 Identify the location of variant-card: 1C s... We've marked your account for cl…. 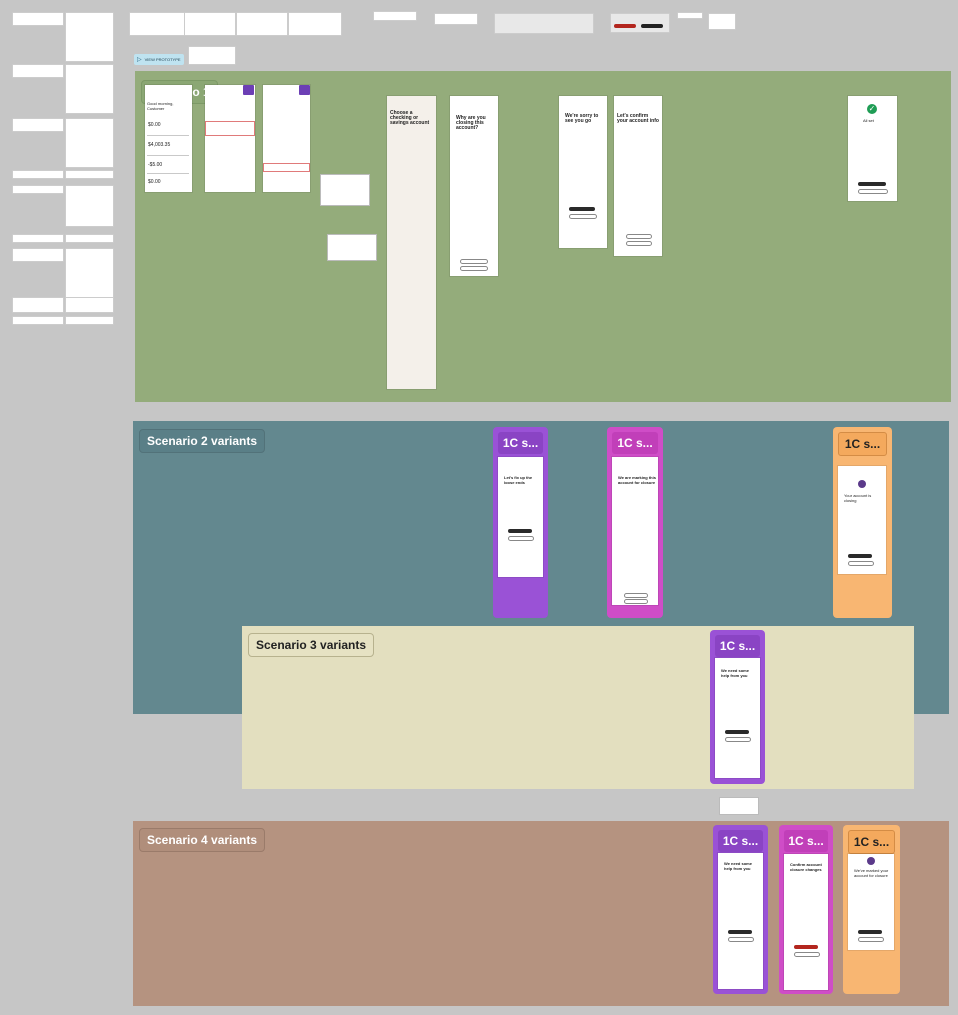
(871, 909).